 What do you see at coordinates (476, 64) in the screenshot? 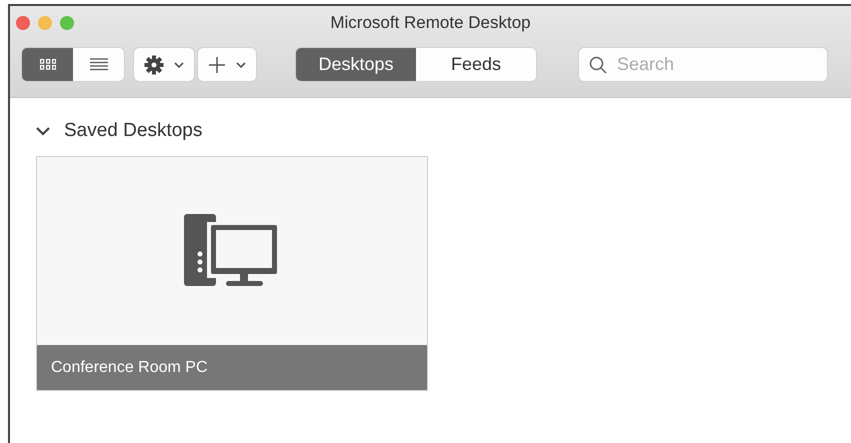
I see `segment-tab: Feeds` at bounding box center [476, 64].